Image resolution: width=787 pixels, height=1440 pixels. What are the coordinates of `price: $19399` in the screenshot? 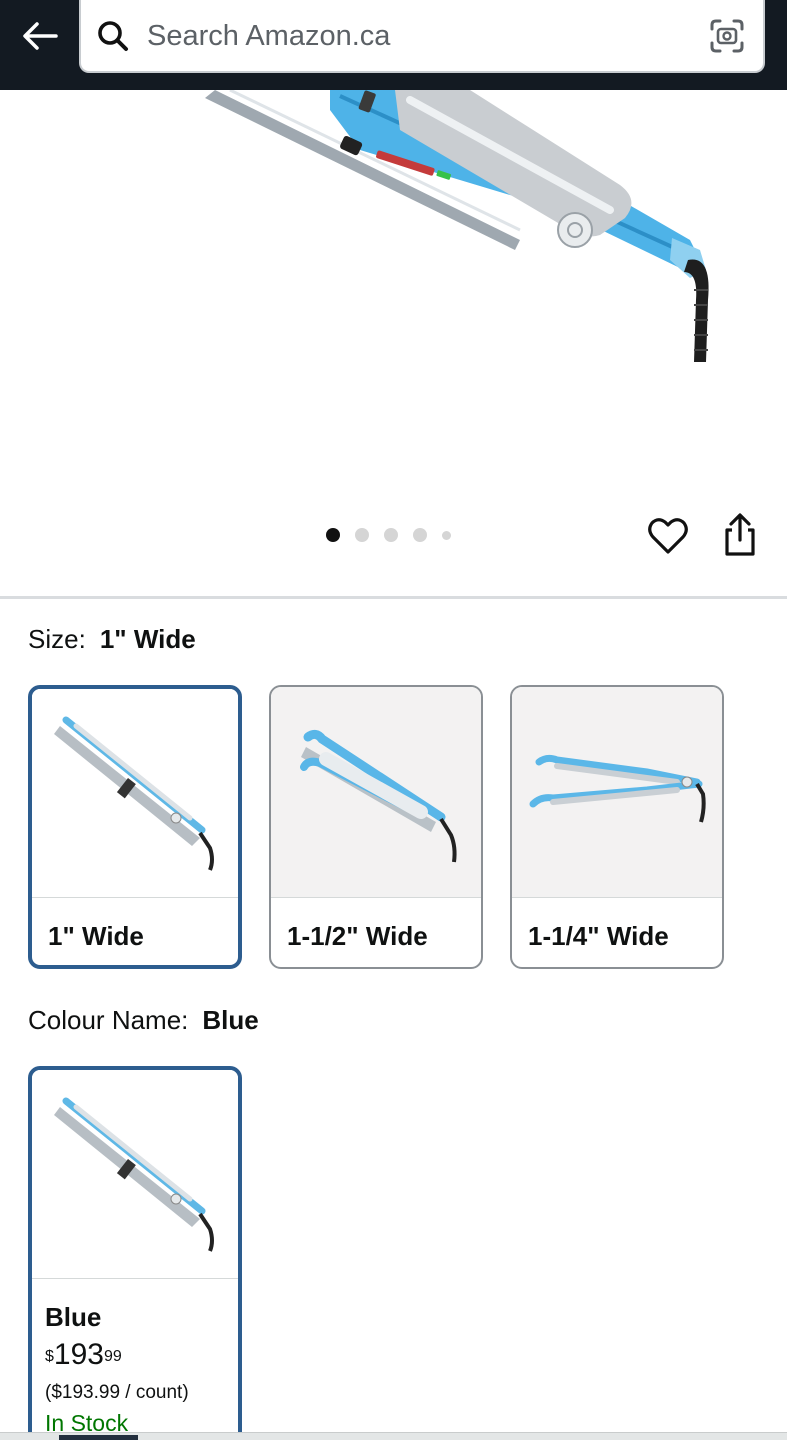 It's located at (83, 1355).